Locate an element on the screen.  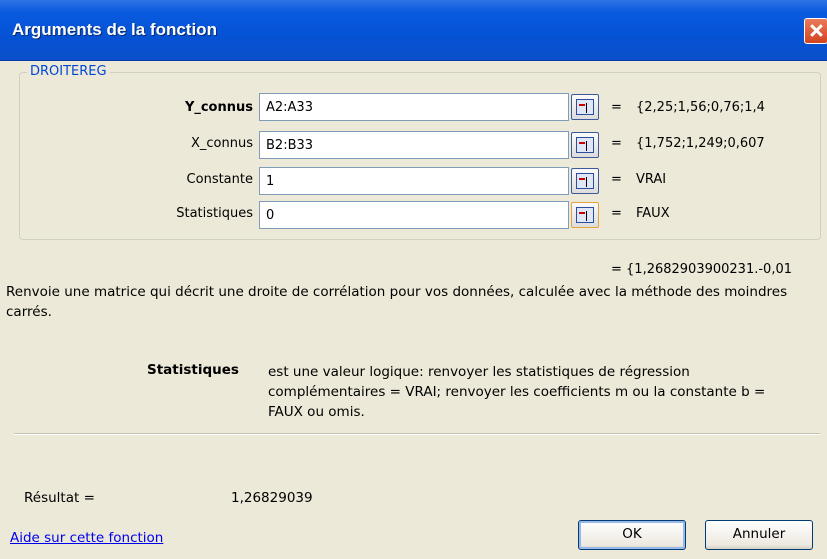
statistiques-collapse-button is located at coordinates (585, 215).